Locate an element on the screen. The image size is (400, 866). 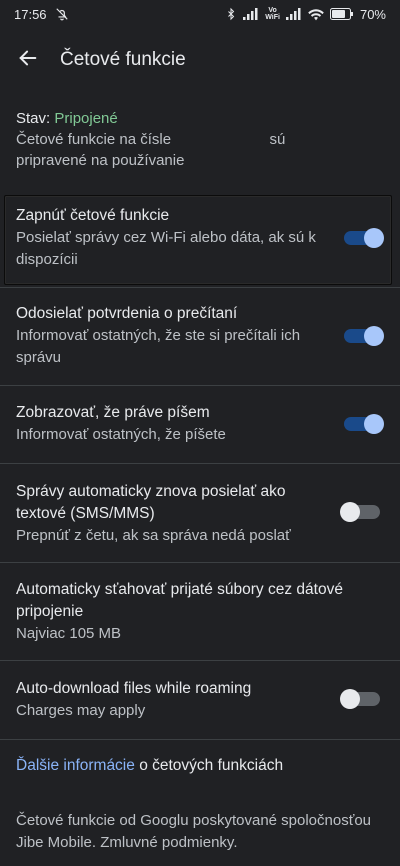
page-title: Četové funkcie is located at coordinates (123, 59).